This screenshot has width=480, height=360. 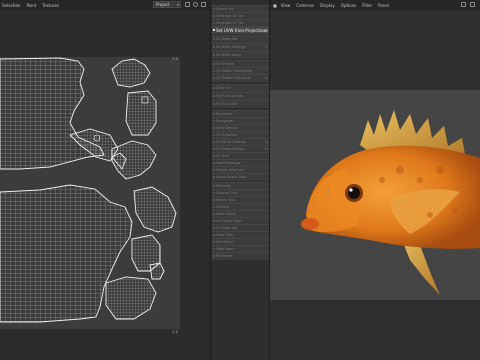 I want to click on tool-row-label: UV Relax Settings, so click(x=231, y=47).